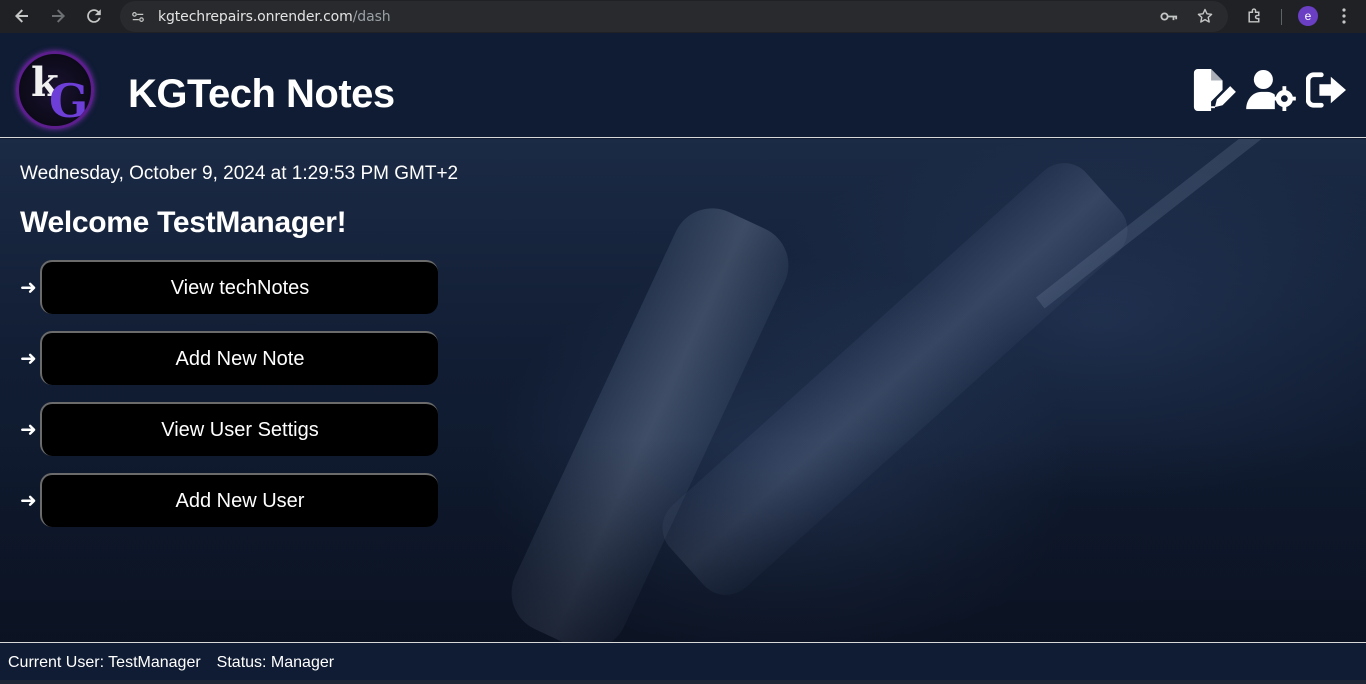  Describe the element at coordinates (58, 16) in the screenshot. I see `forward-arrow-icon` at that location.